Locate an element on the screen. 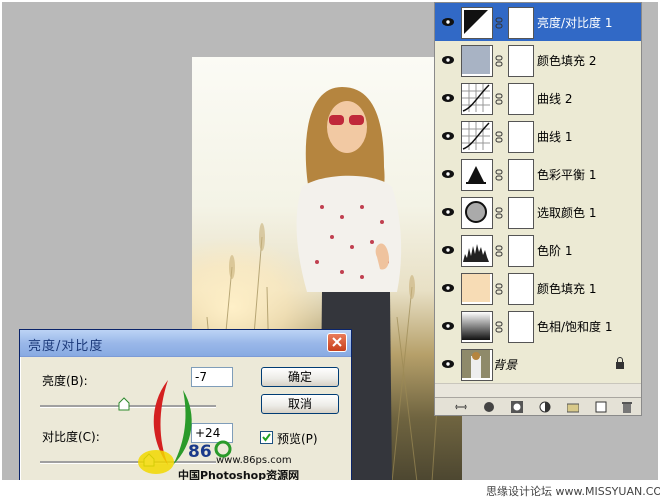  watermark-number: 86 is located at coordinates (200, 452).